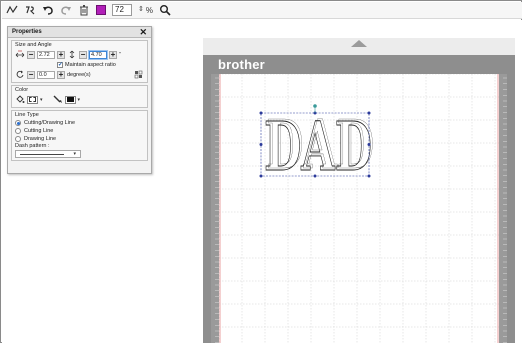  Describe the element at coordinates (98, 54) in the screenshot. I see `height-input: 4.70` at that location.